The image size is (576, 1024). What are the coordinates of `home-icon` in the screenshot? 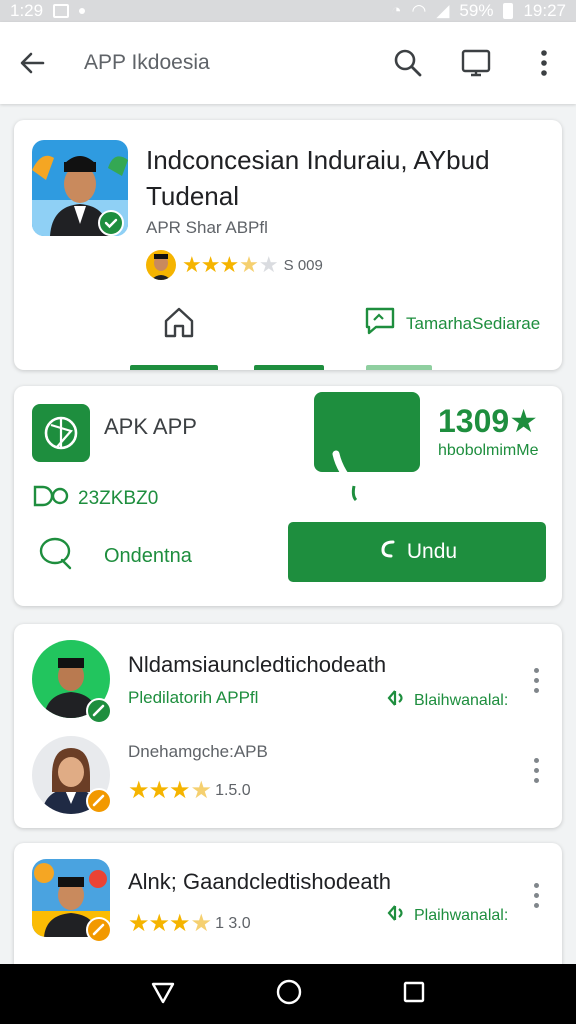 It's located at (179, 324).